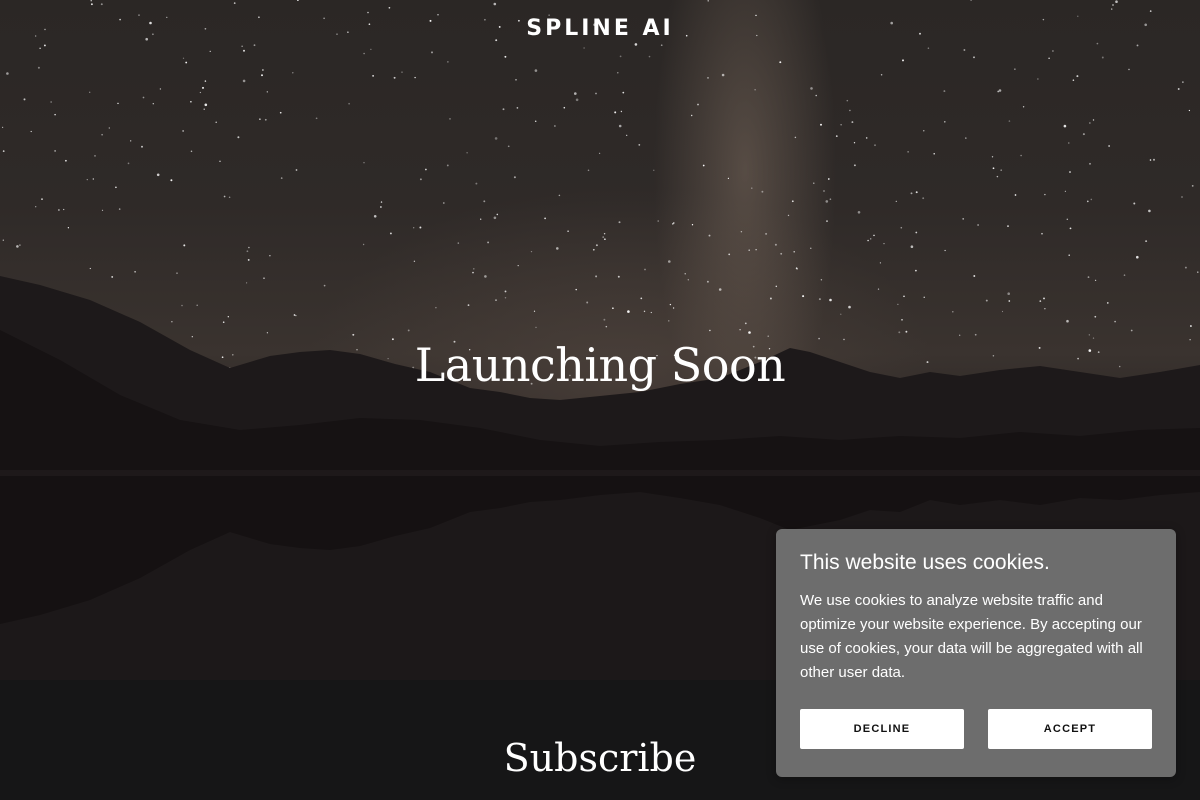  Describe the element at coordinates (925, 562) in the screenshot. I see `cookie-banner-title: This website uses cookies.` at that location.